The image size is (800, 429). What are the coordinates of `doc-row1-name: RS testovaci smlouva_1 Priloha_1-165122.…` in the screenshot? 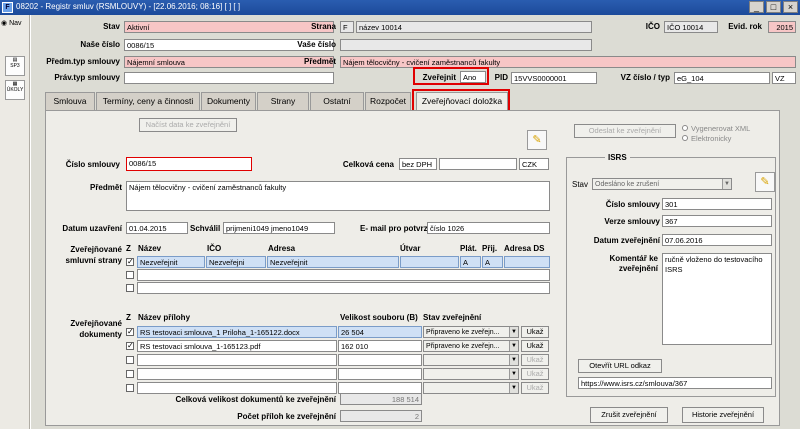 It's located at (237, 332).